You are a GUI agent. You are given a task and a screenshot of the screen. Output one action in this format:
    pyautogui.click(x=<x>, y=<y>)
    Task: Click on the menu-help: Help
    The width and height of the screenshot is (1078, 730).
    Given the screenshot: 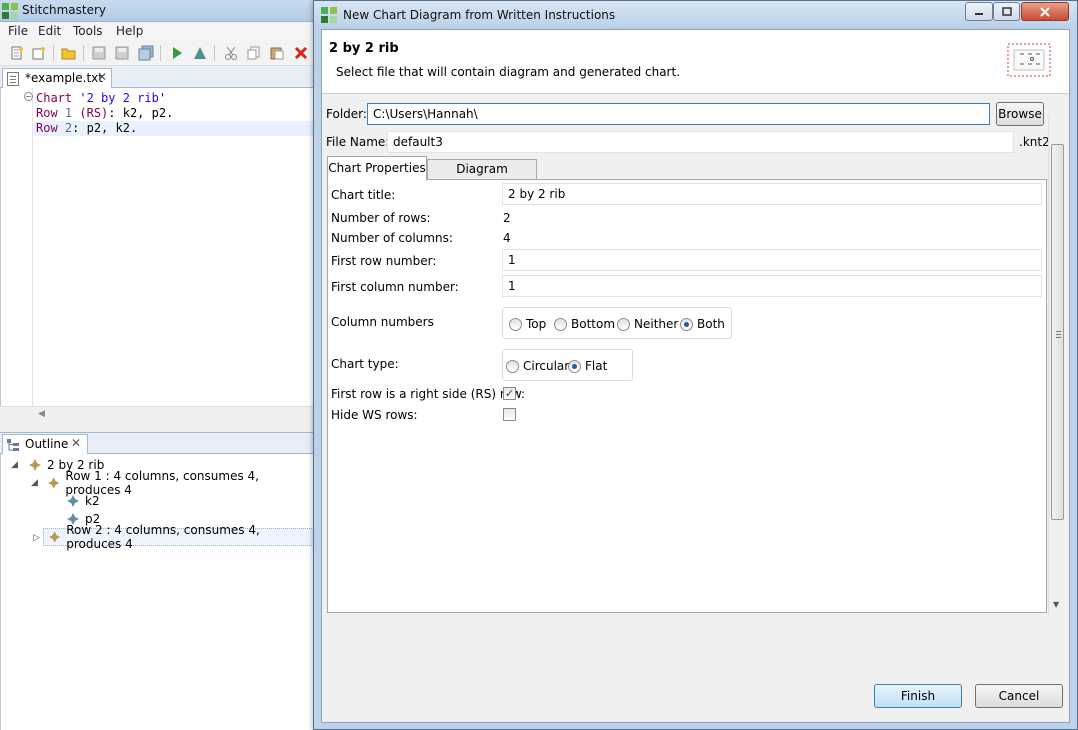 What is the action you would take?
    pyautogui.click(x=129, y=31)
    